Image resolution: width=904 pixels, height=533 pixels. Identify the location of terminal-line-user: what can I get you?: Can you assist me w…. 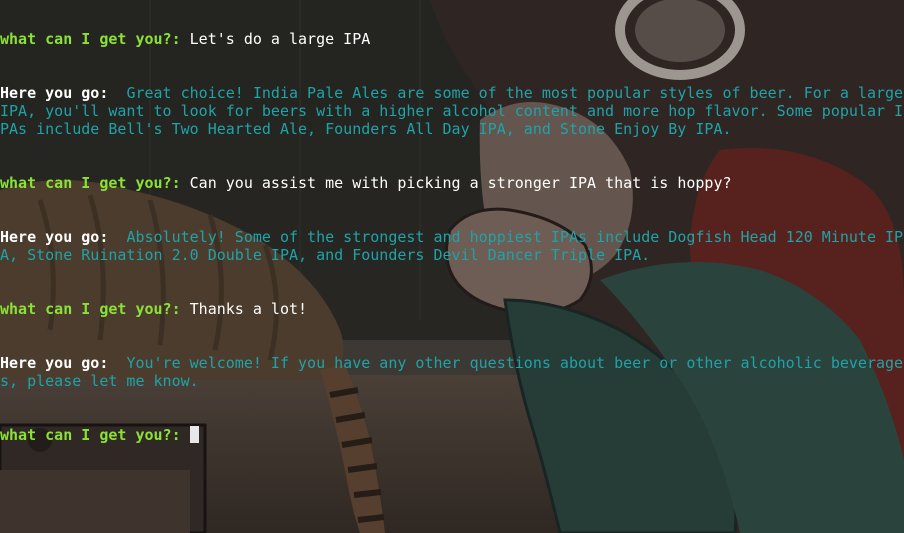
(452, 183).